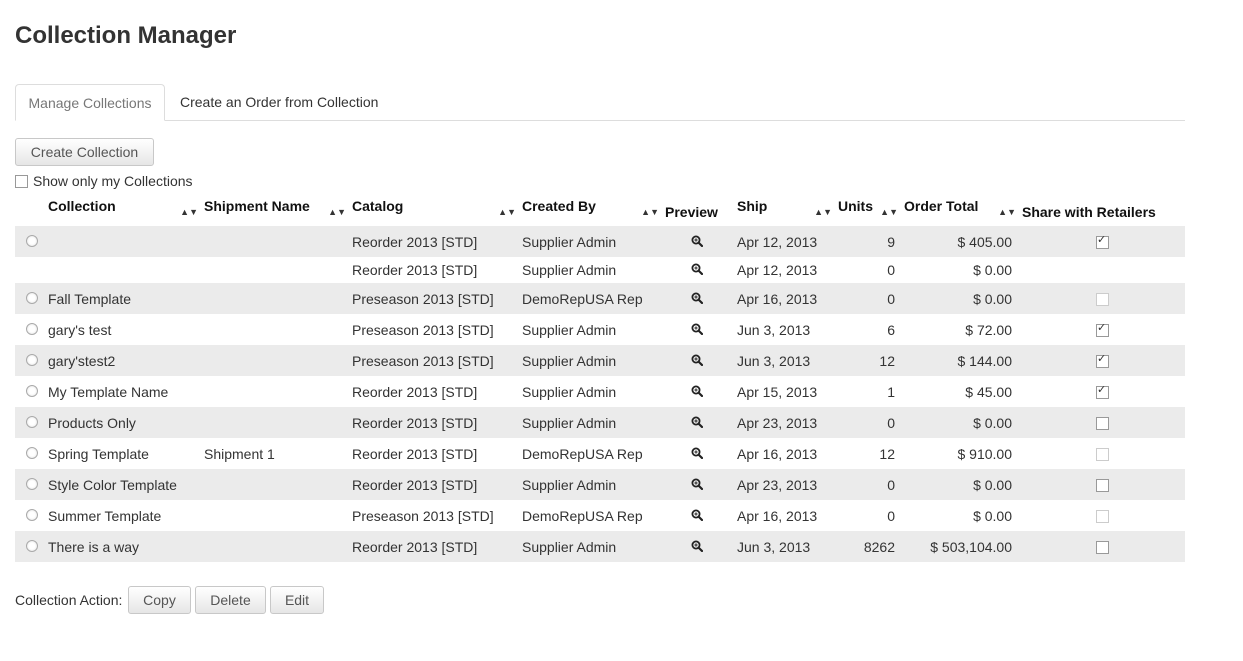  I want to click on header-collection: Collection ▲▼, so click(126, 212).